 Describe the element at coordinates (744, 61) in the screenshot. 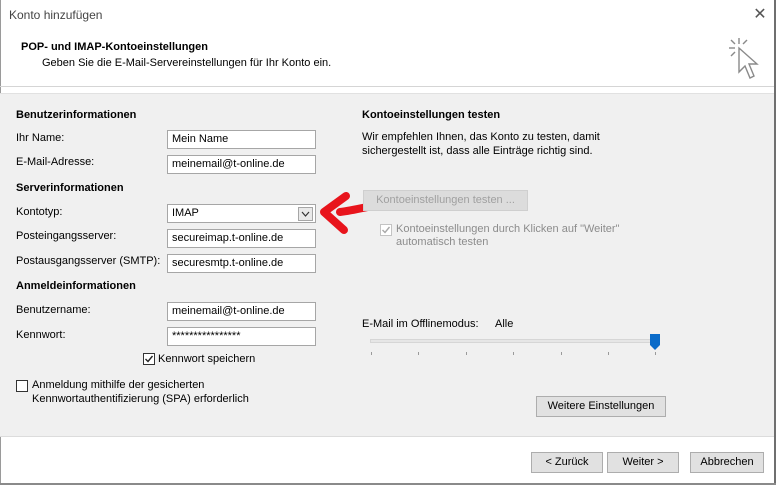

I see `cursor-click-icon` at that location.